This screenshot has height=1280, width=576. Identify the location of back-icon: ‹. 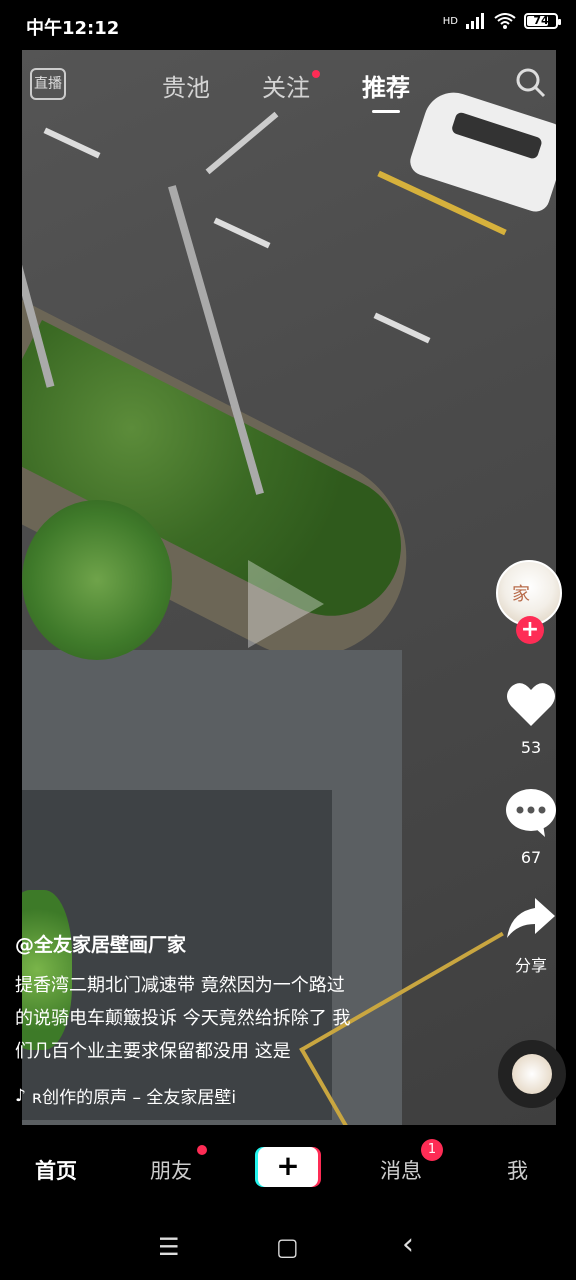
(408, 1244).